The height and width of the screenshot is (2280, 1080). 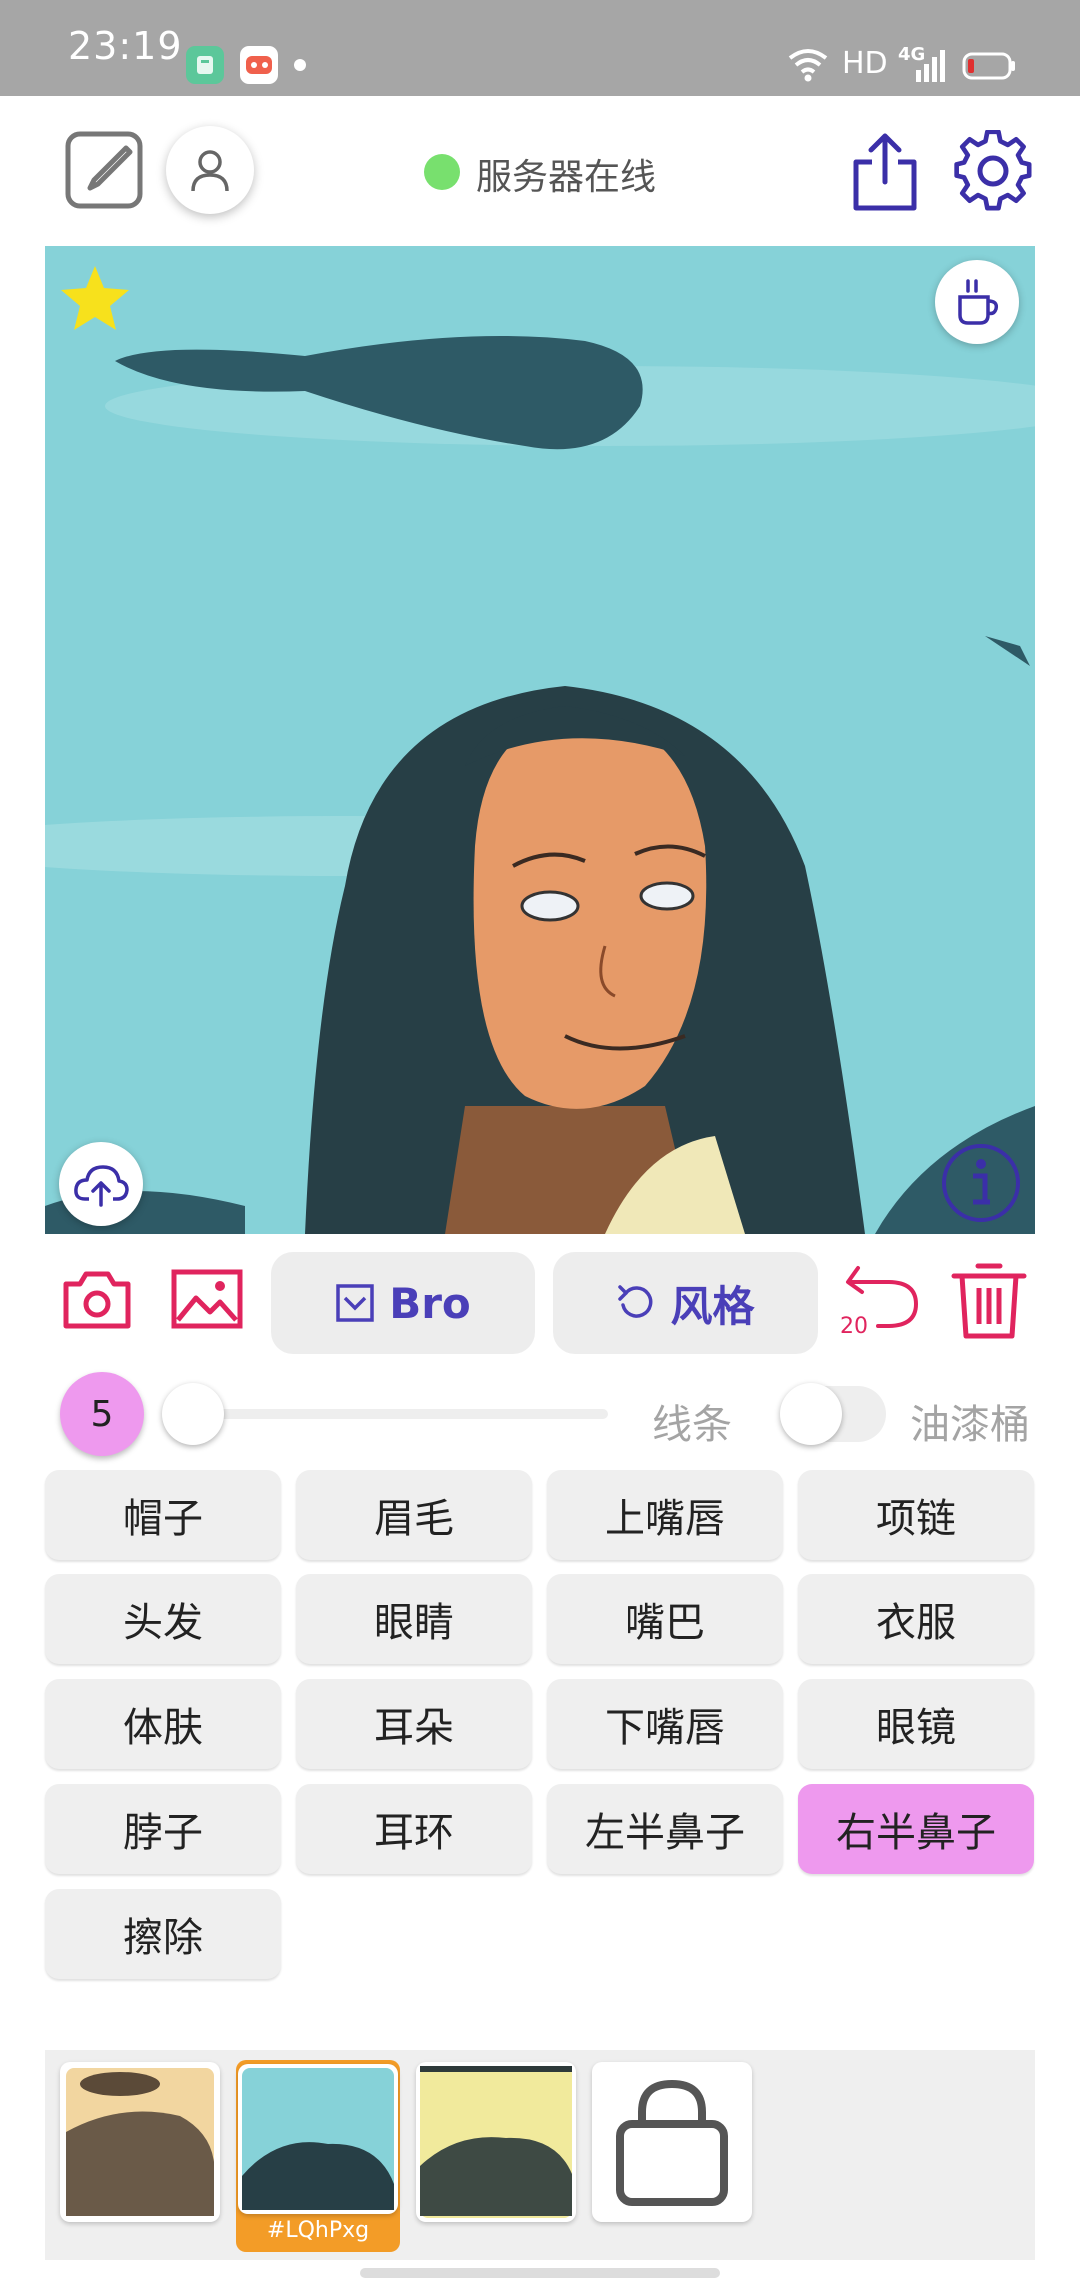 I want to click on part-glasses: 眼镜, so click(x=916, y=1724).